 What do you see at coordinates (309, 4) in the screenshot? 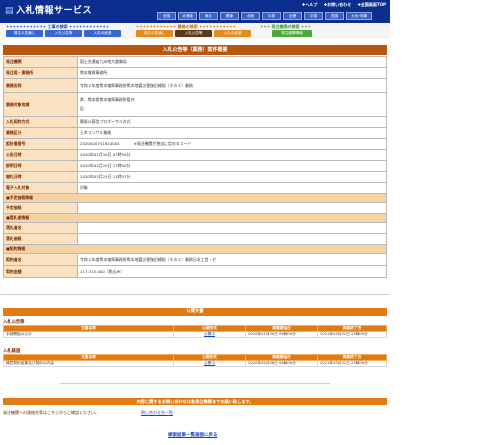
I see `help-link: ✚ヘルプ` at bounding box center [309, 4].